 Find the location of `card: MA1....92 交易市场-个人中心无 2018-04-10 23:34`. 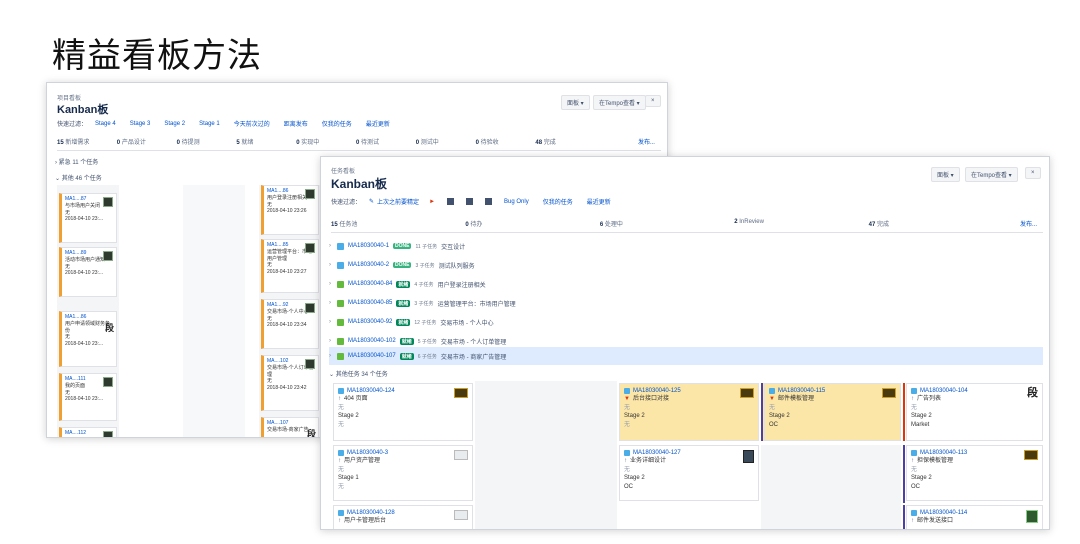

card: MA1....92 交易市场-个人中心无 2018-04-10 23:34 is located at coordinates (290, 324).